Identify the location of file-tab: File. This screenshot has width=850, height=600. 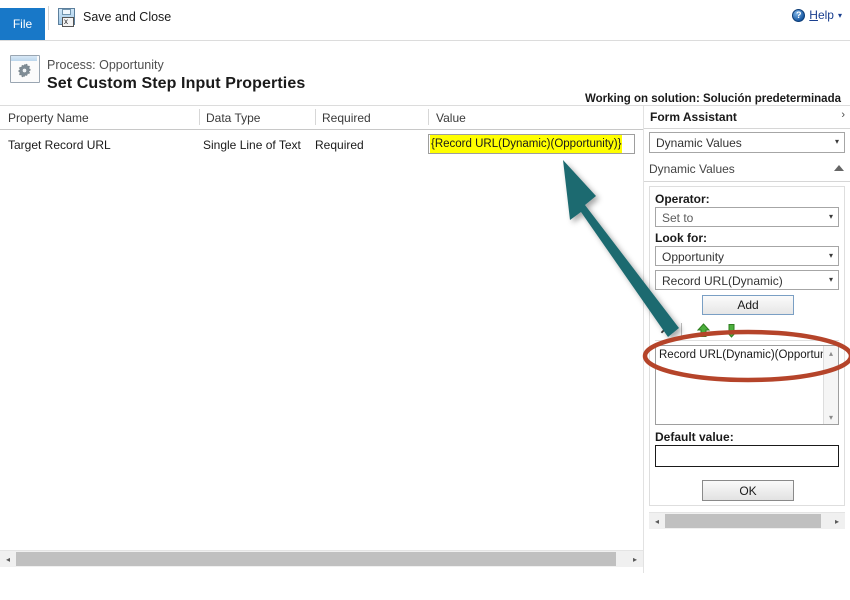
(22, 24).